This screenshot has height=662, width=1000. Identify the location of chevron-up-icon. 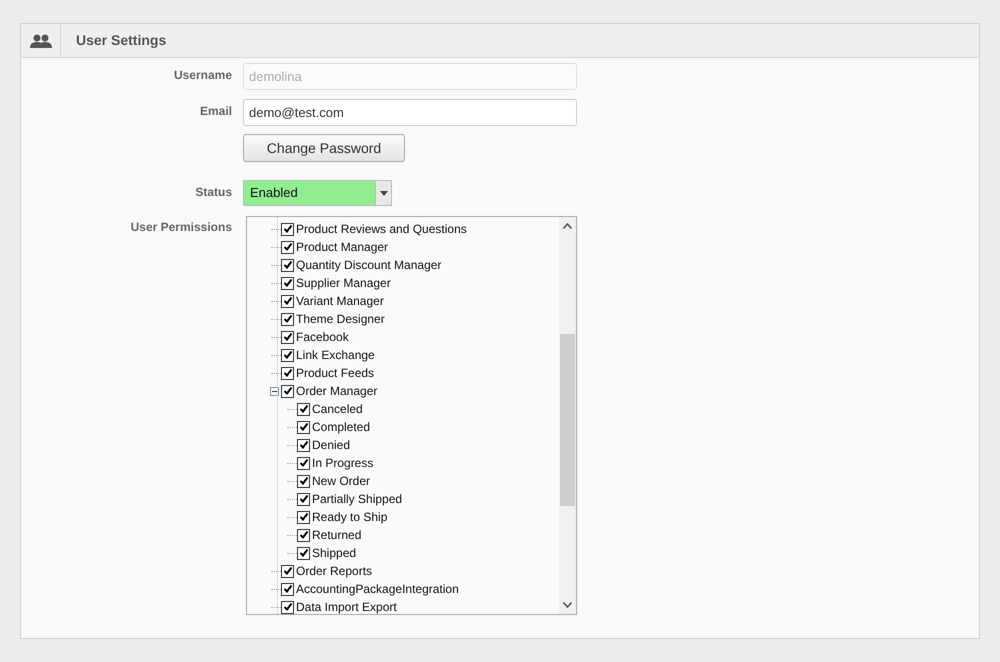
(567, 226).